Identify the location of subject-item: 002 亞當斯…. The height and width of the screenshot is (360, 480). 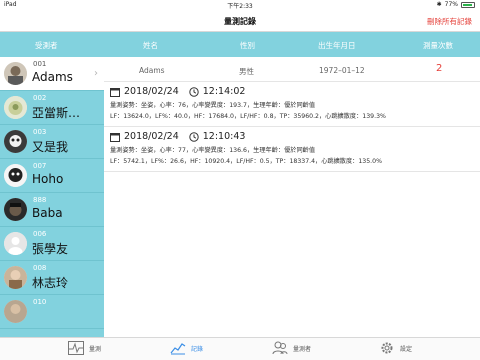
(52, 108).